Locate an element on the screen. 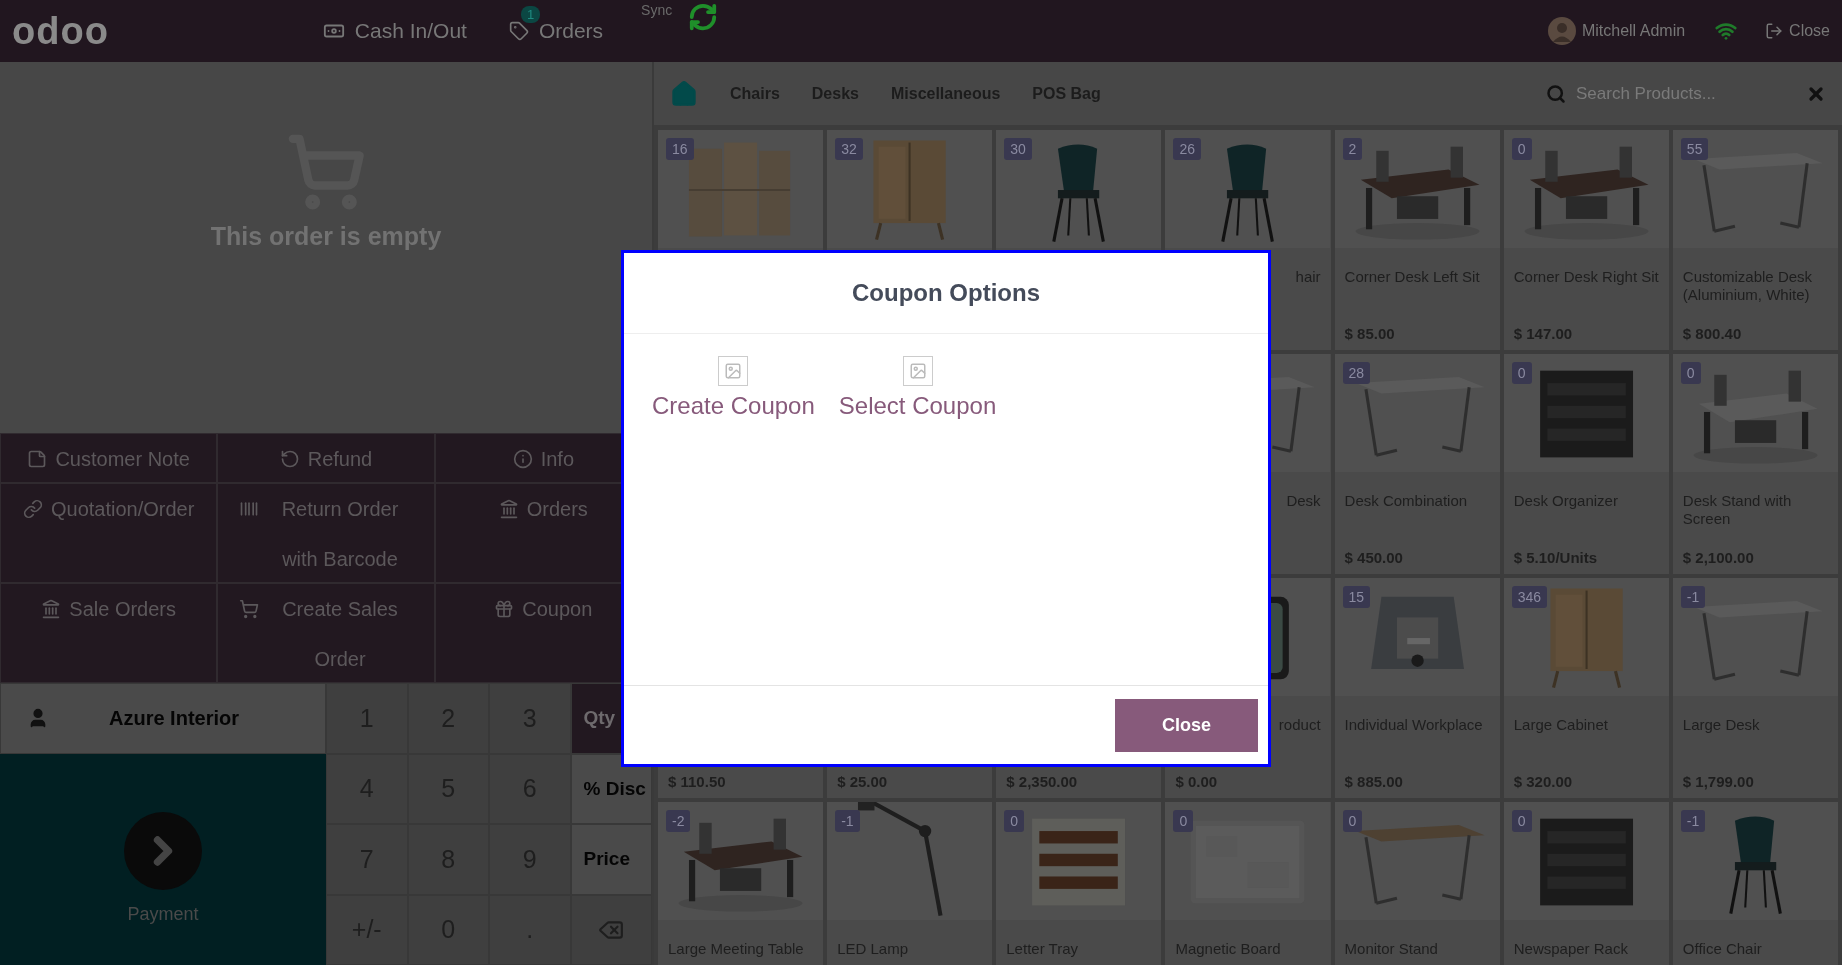  stock-badge: -2 is located at coordinates (678, 821).